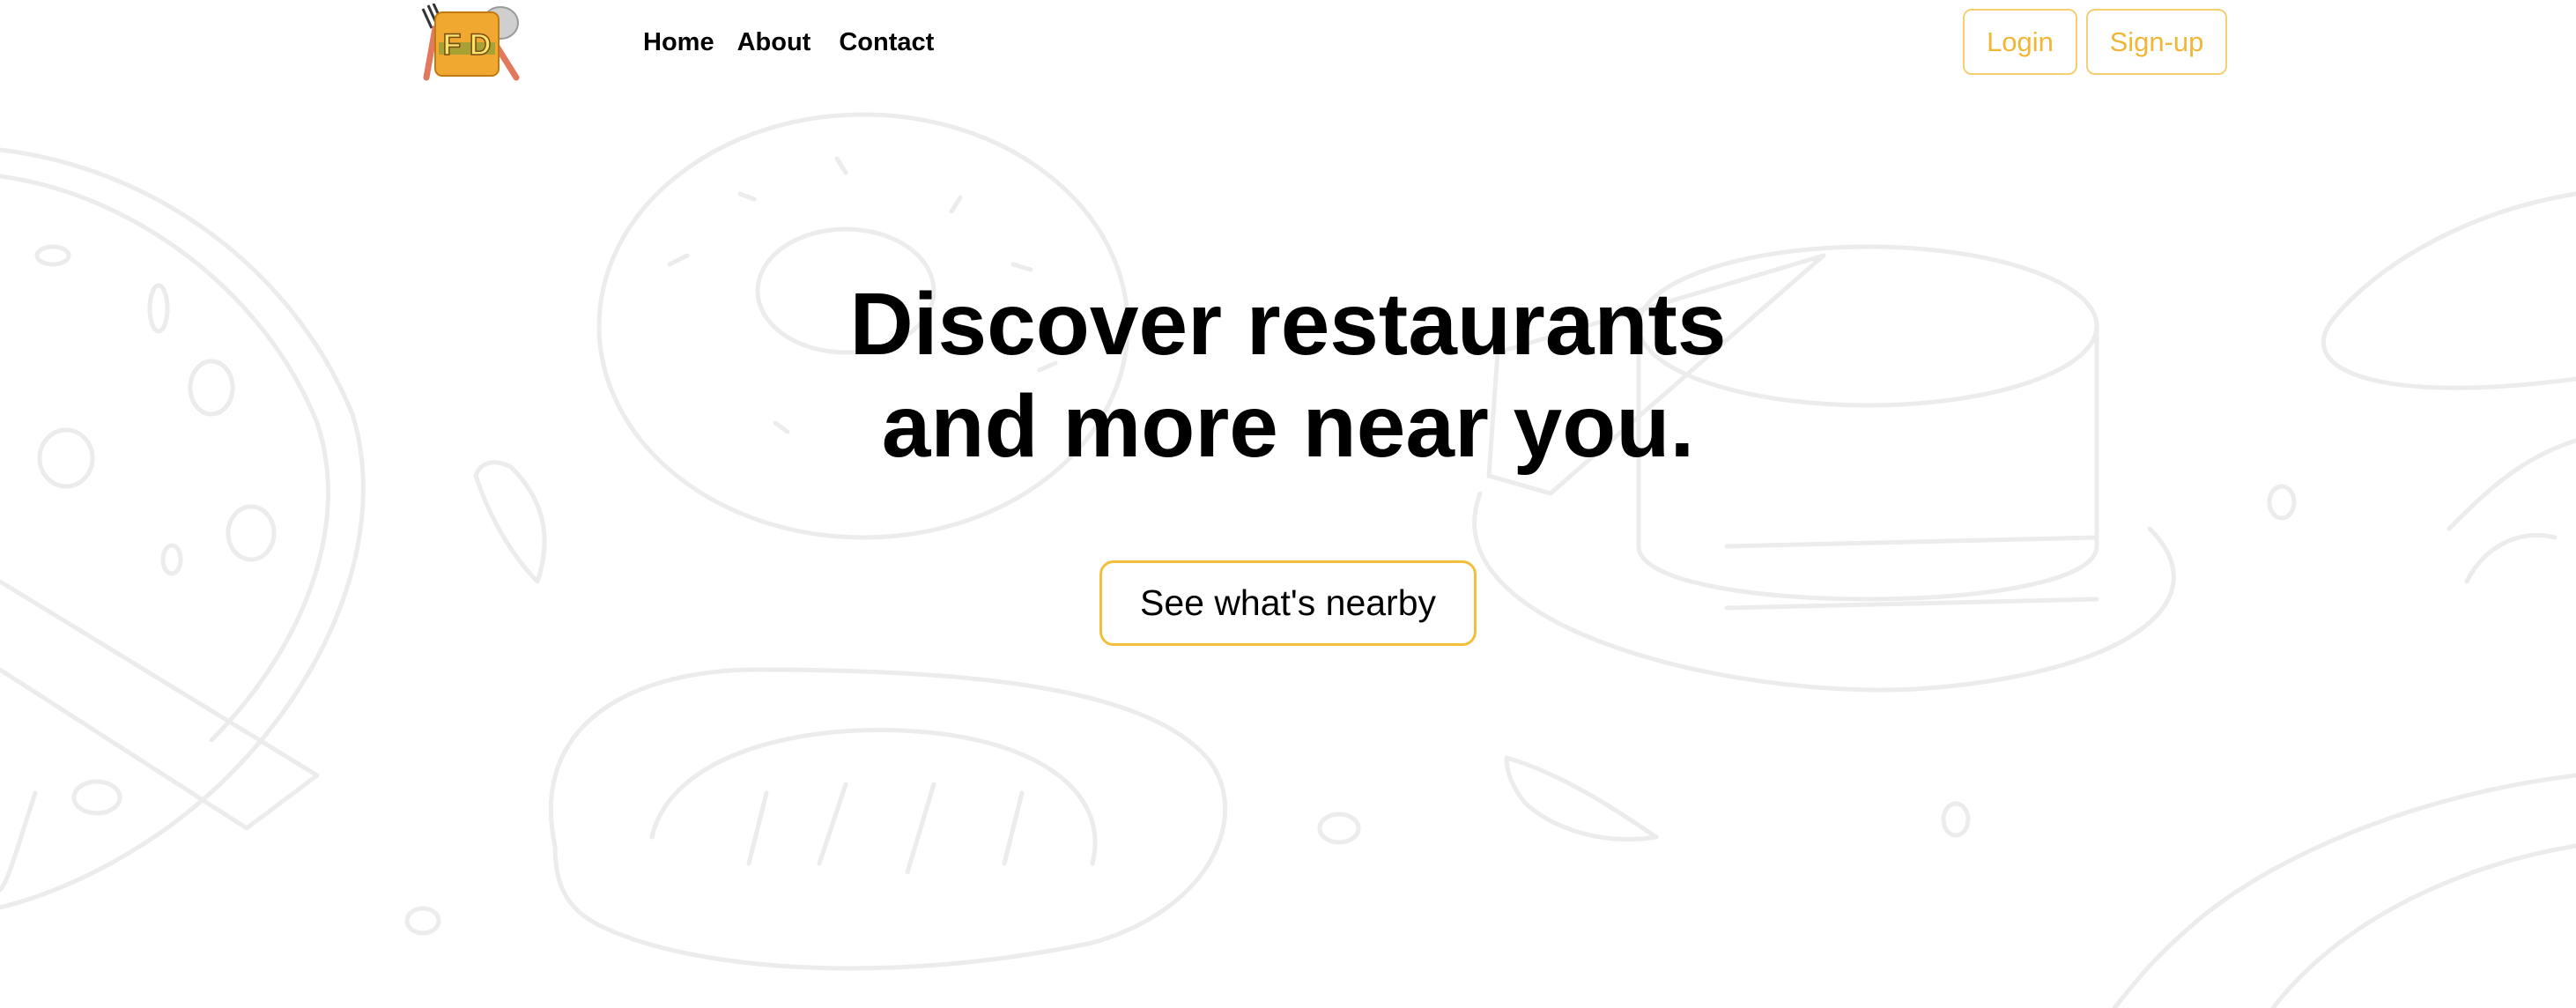  I want to click on login-button: Login, so click(2020, 42).